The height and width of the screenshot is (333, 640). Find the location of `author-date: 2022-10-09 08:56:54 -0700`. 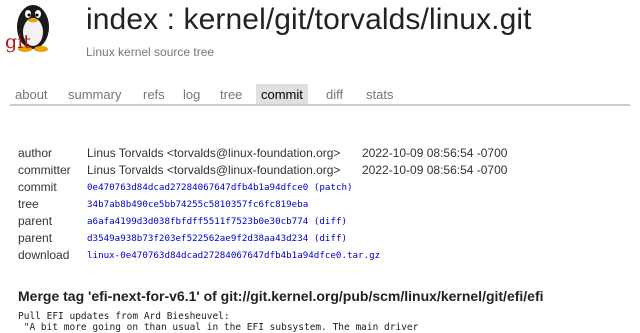

author-date: 2022-10-09 08:56:54 -0700 is located at coordinates (435, 153).